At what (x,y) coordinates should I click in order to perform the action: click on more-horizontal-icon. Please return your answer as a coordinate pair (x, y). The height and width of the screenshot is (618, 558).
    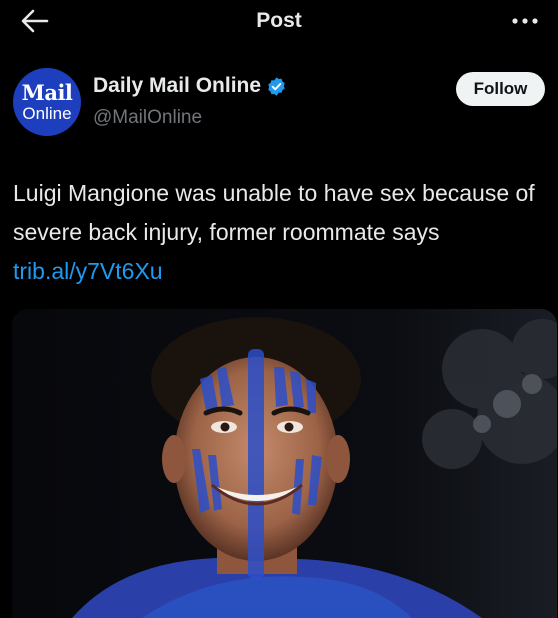
    Looking at the image, I should click on (525, 21).